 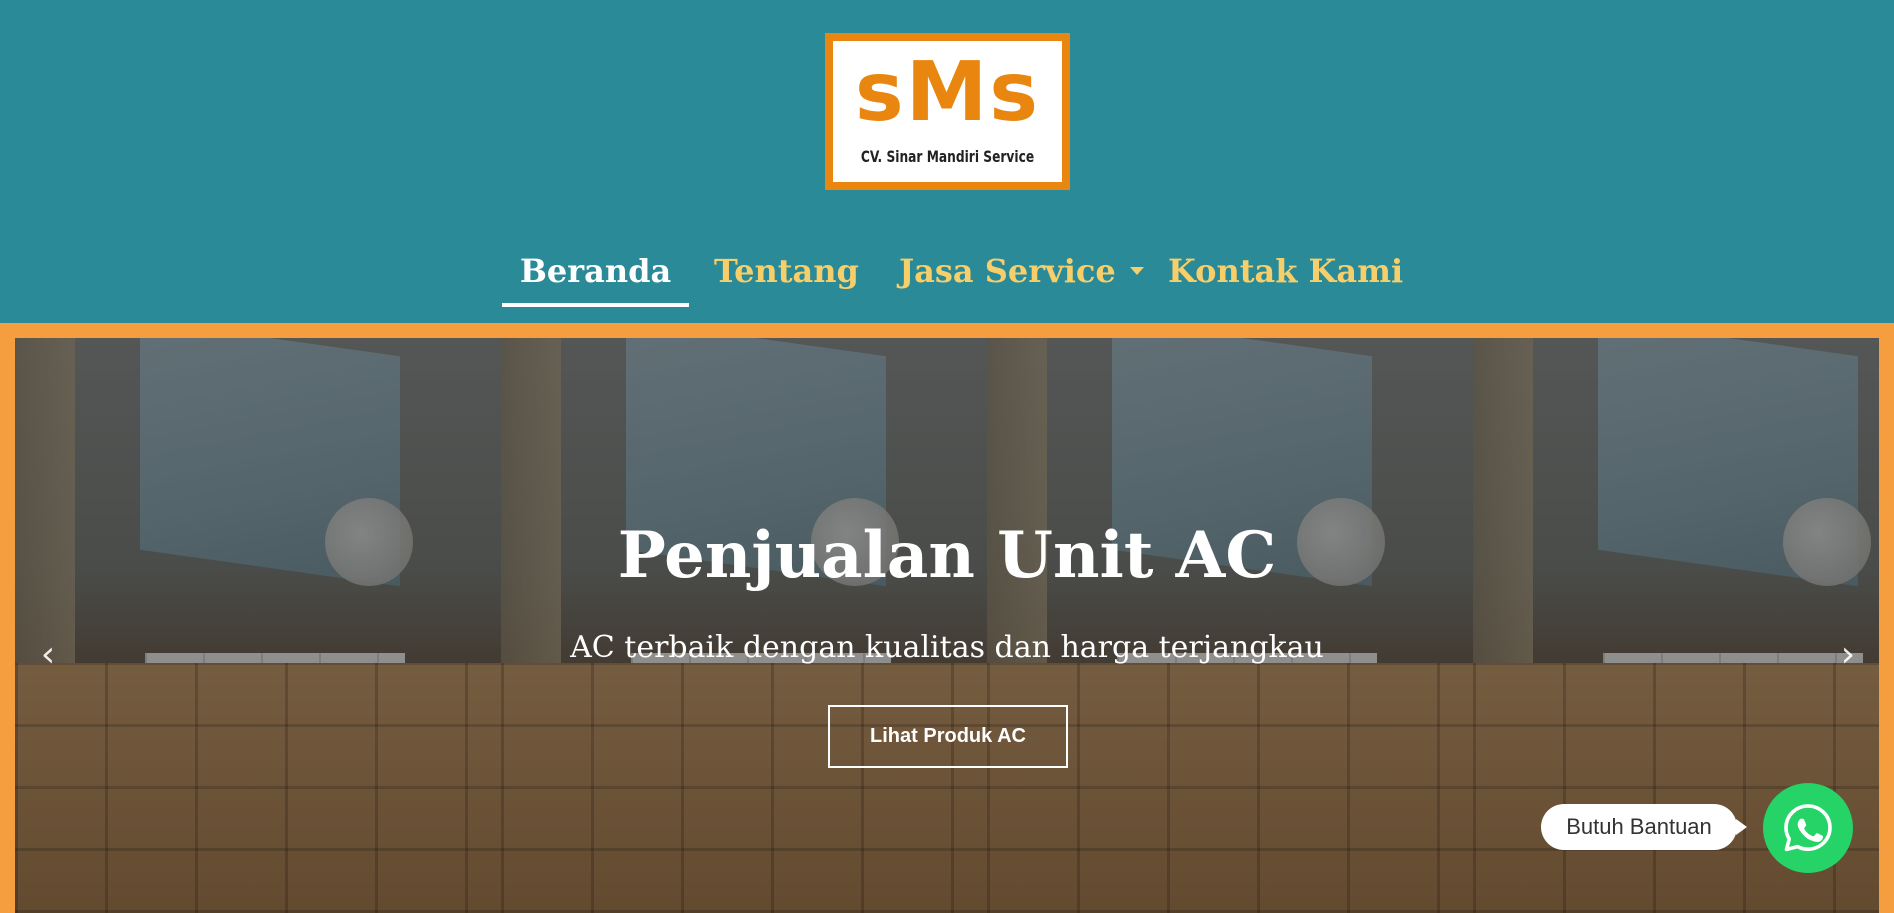 I want to click on nav-item-tentang: Tentang, so click(x=786, y=276).